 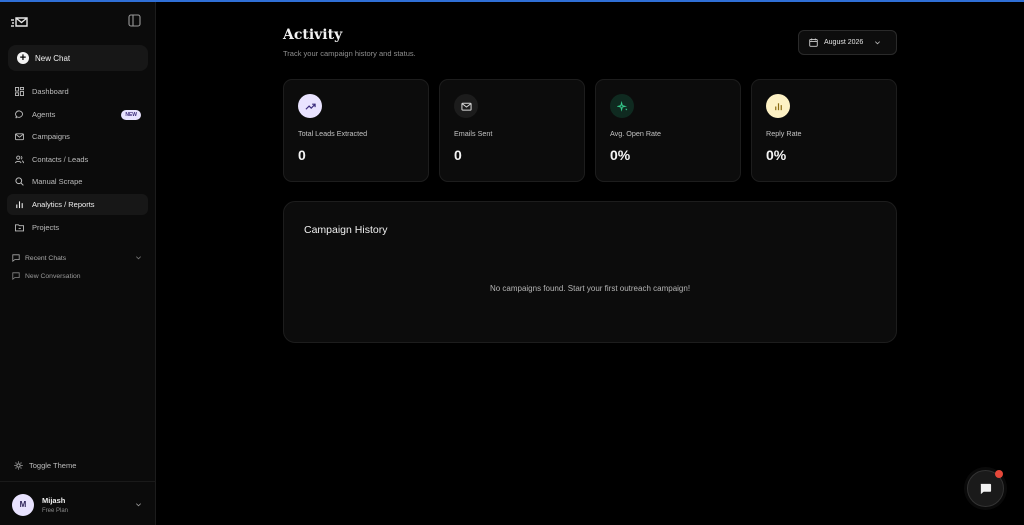 I want to click on sidebar-item-label: Agents, so click(x=44, y=114).